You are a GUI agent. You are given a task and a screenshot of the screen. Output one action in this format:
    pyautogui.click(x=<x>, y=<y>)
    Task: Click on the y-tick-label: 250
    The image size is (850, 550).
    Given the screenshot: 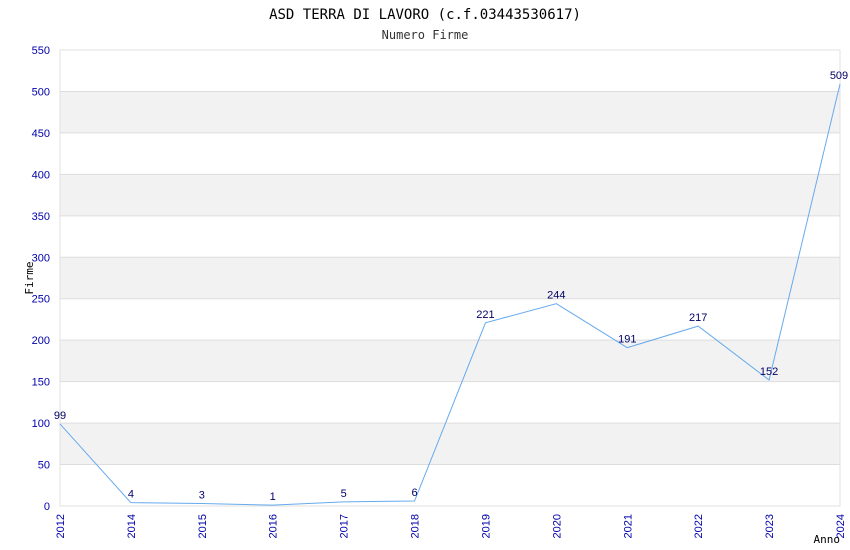 What is the action you would take?
    pyautogui.click(x=41, y=300)
    